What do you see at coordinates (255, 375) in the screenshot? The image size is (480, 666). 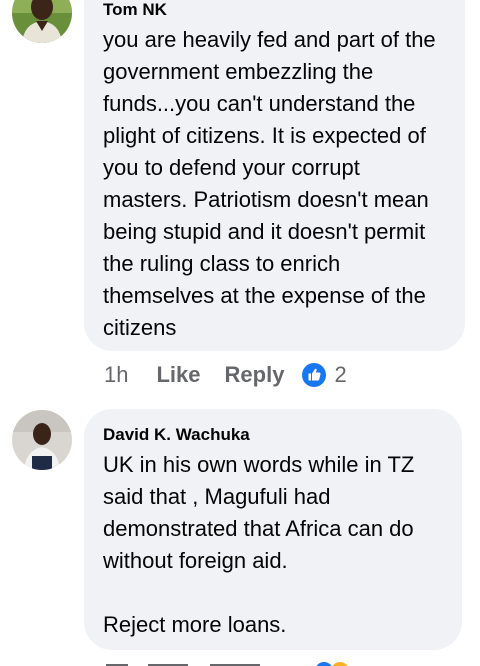 I see `reply-button: Reply` at bounding box center [255, 375].